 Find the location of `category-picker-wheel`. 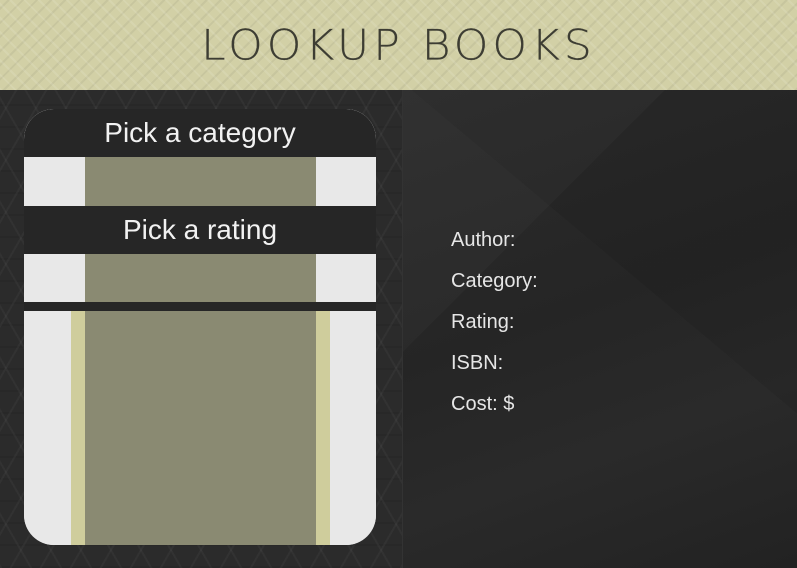

category-picker-wheel is located at coordinates (200, 181).